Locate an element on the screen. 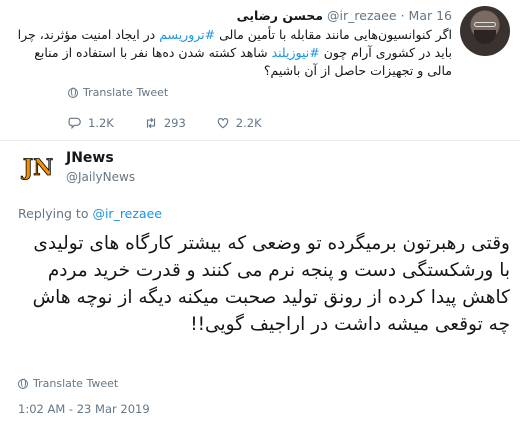  like-count: 2.2K is located at coordinates (248, 123).